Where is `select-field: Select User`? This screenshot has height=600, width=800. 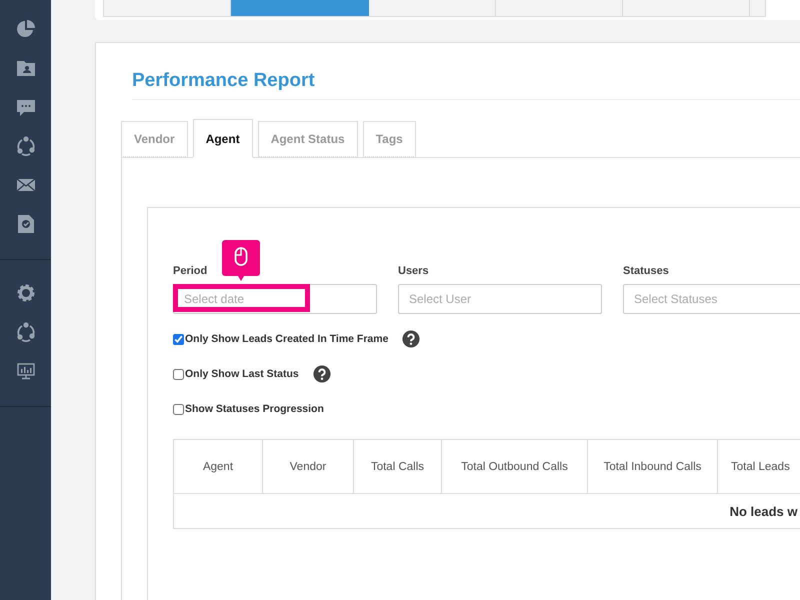
select-field: Select User is located at coordinates (500, 299).